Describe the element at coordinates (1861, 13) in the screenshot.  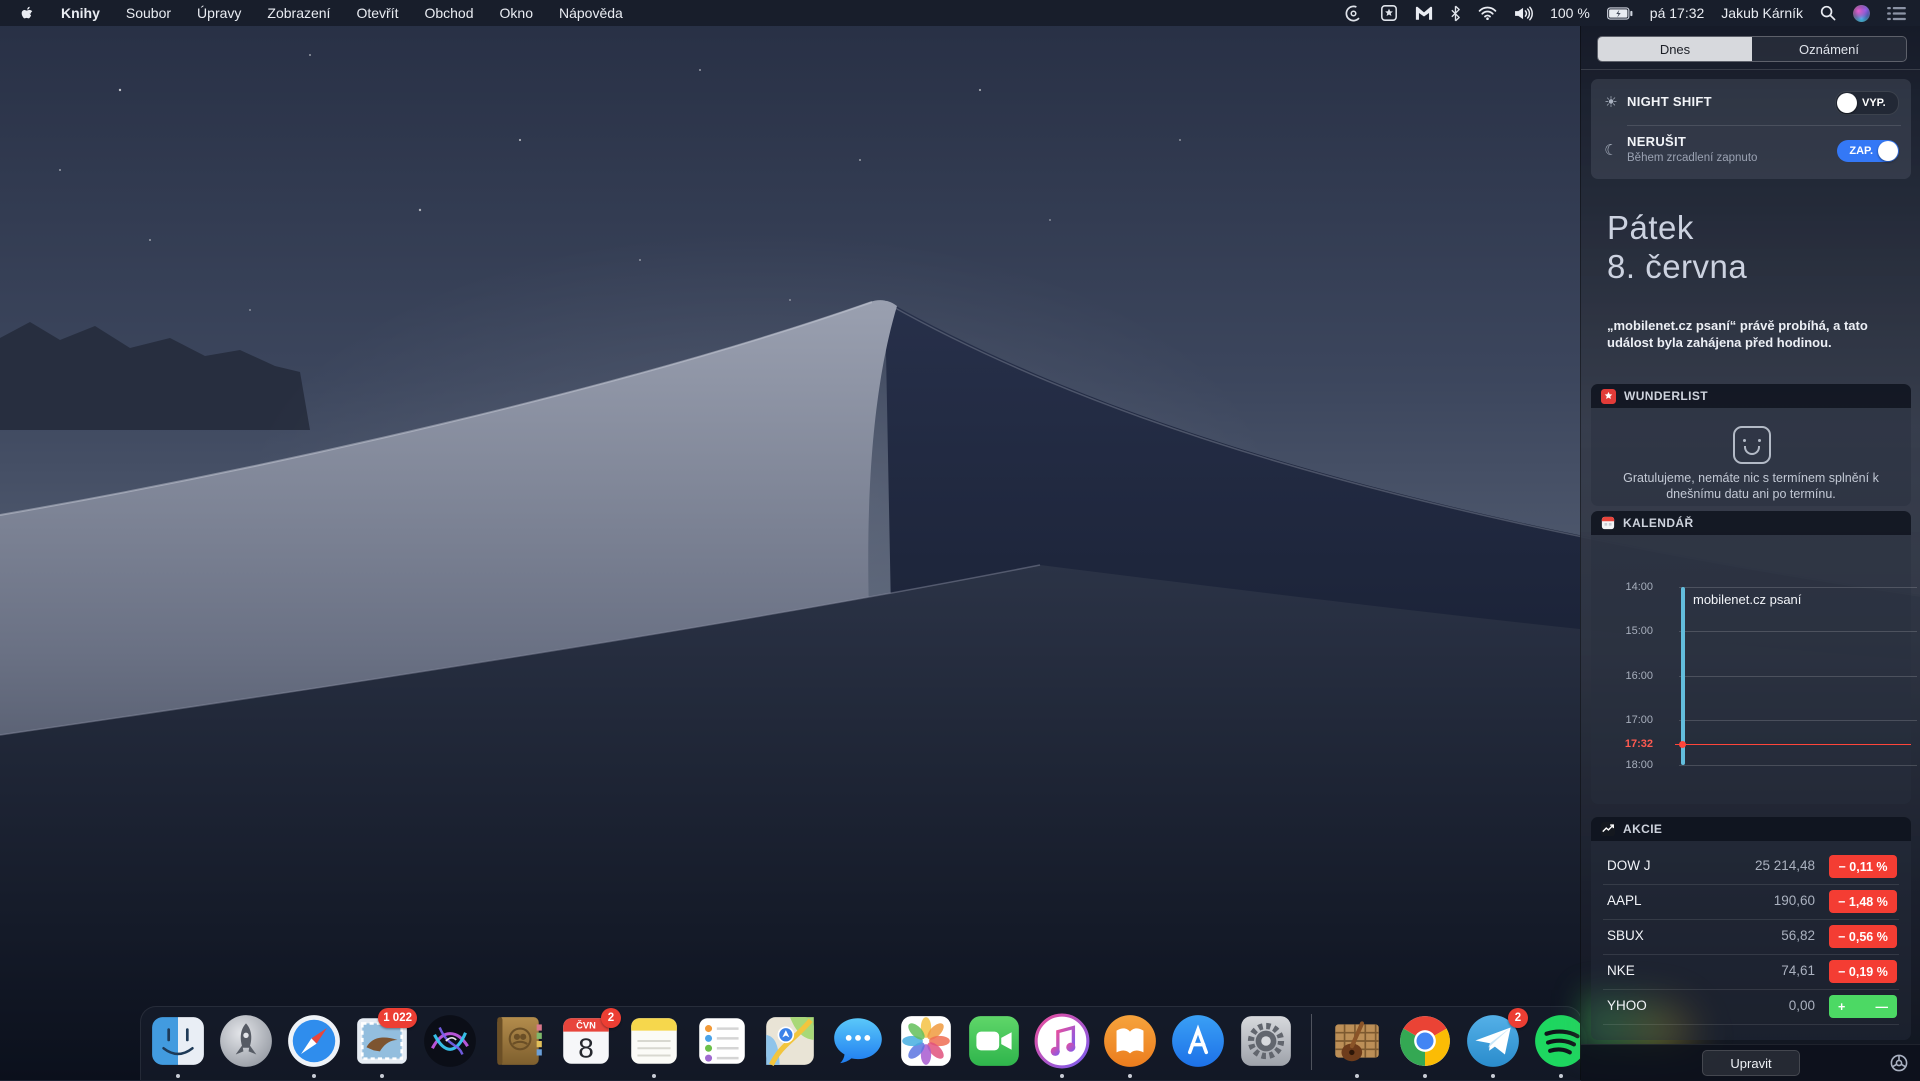
I see `siri-menu-icon` at that location.